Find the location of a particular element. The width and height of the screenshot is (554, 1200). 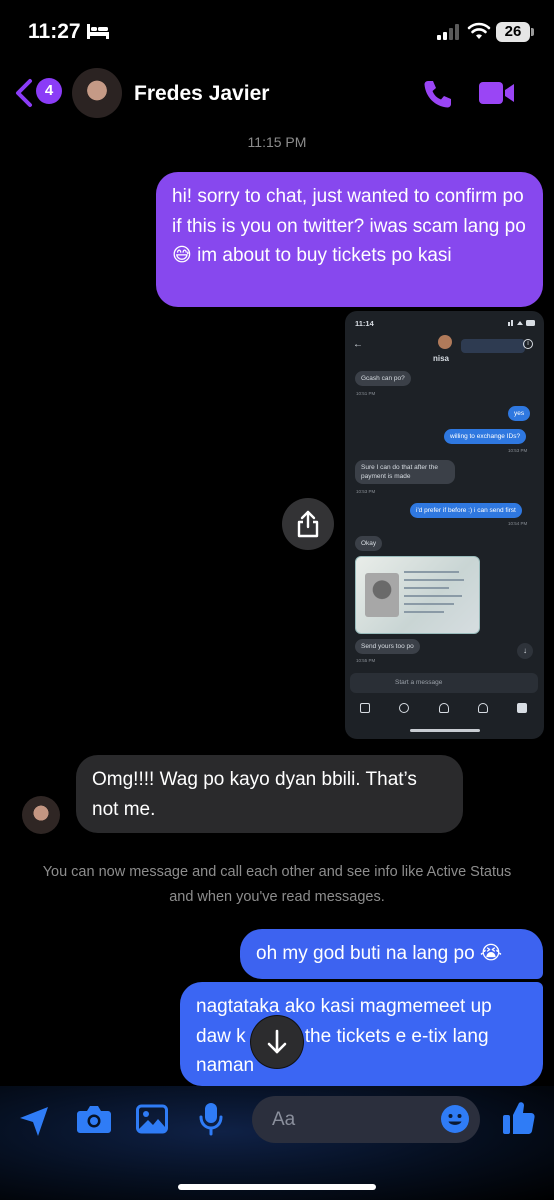

home-indicator is located at coordinates (277, 1187).